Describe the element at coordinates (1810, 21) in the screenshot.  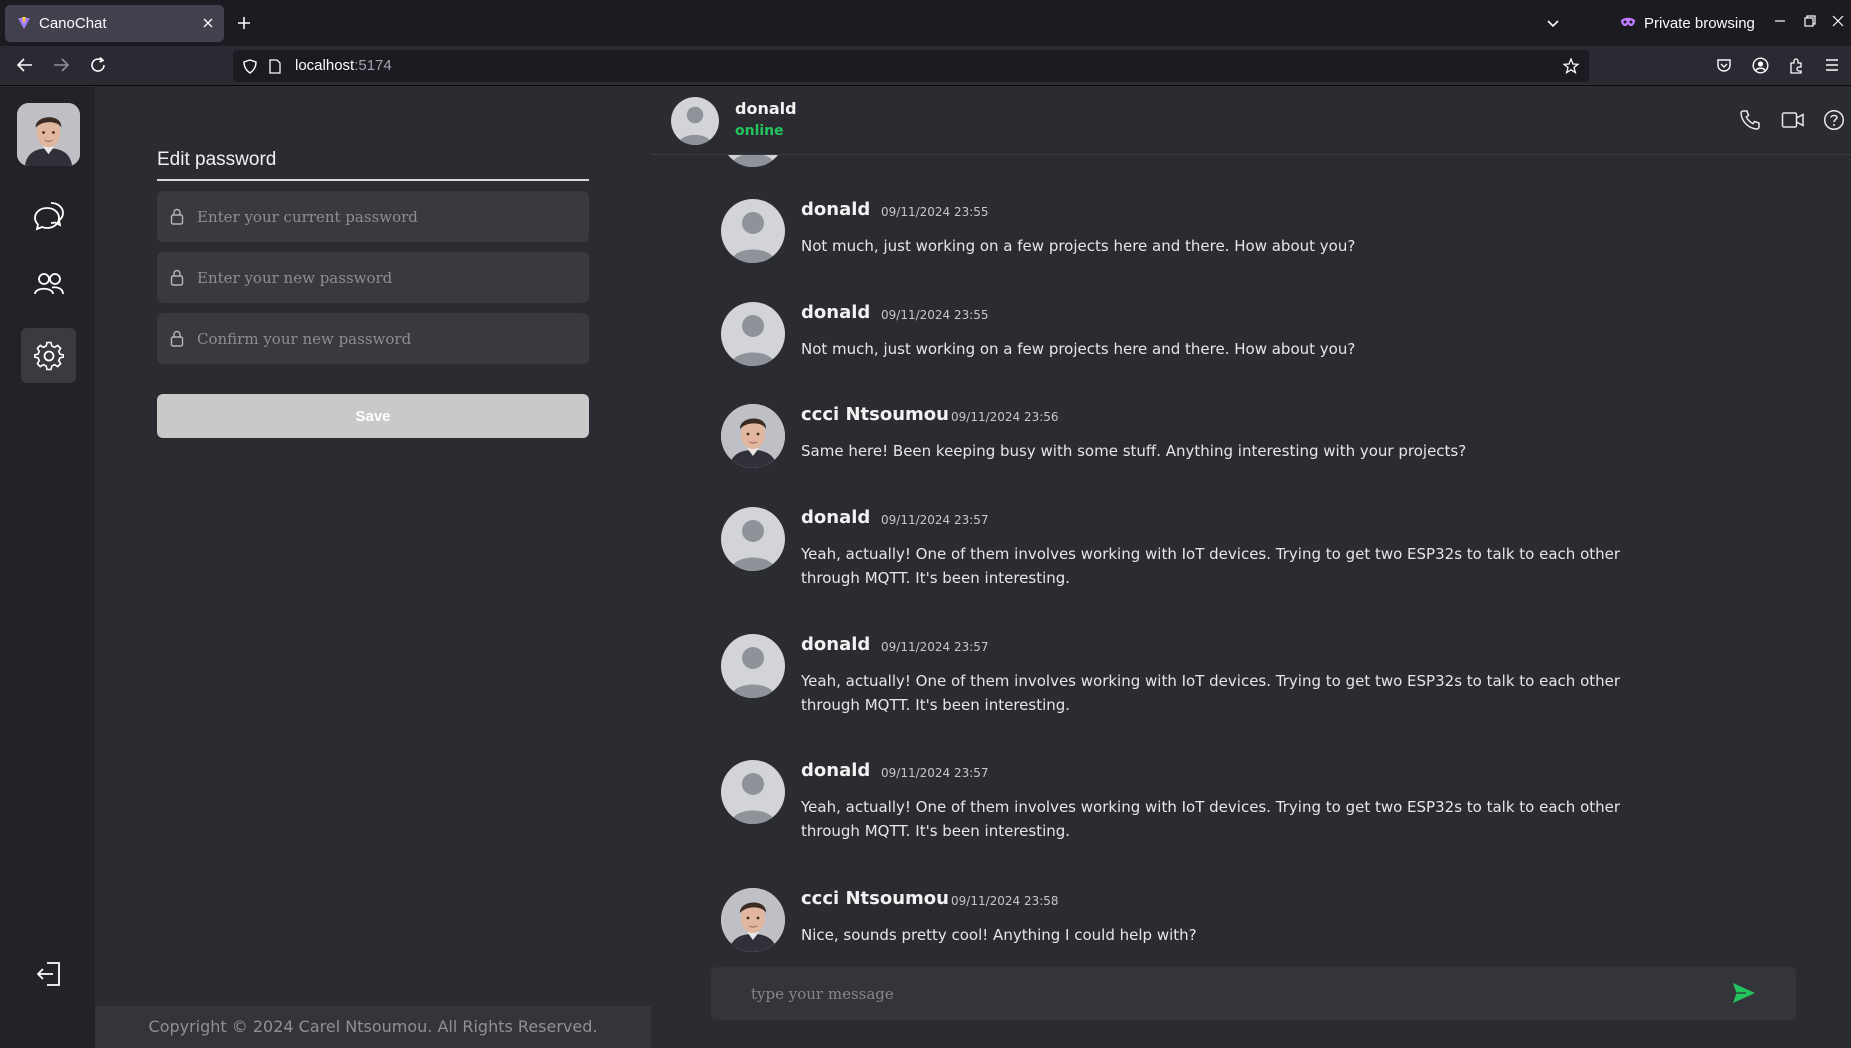
I see `restore-window-icon` at that location.